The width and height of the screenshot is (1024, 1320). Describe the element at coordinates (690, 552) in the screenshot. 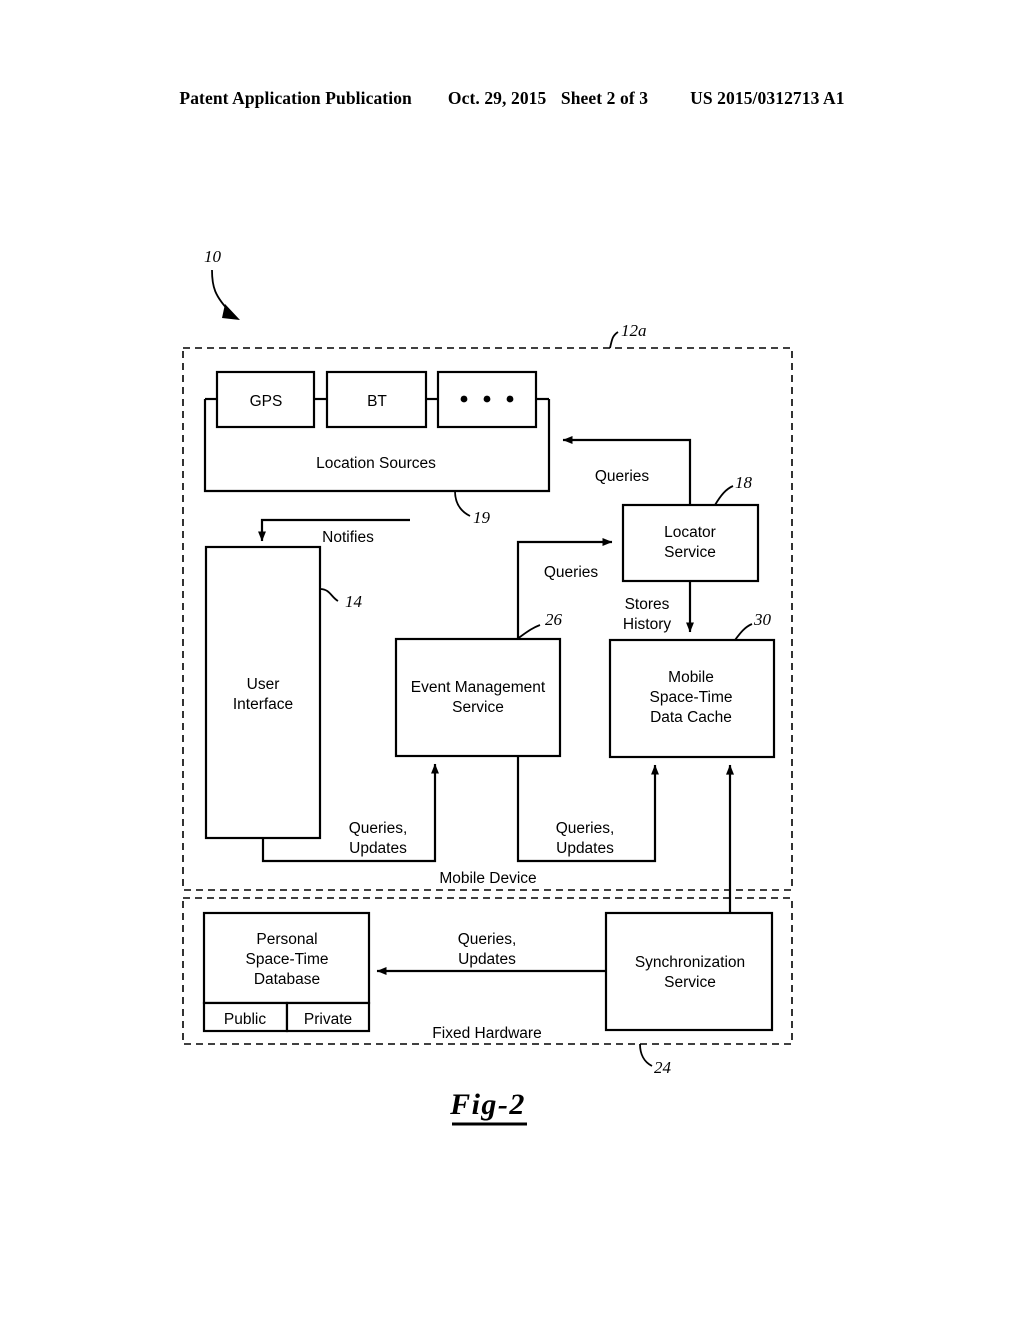

I see `locator-service-label-line2: Service` at that location.